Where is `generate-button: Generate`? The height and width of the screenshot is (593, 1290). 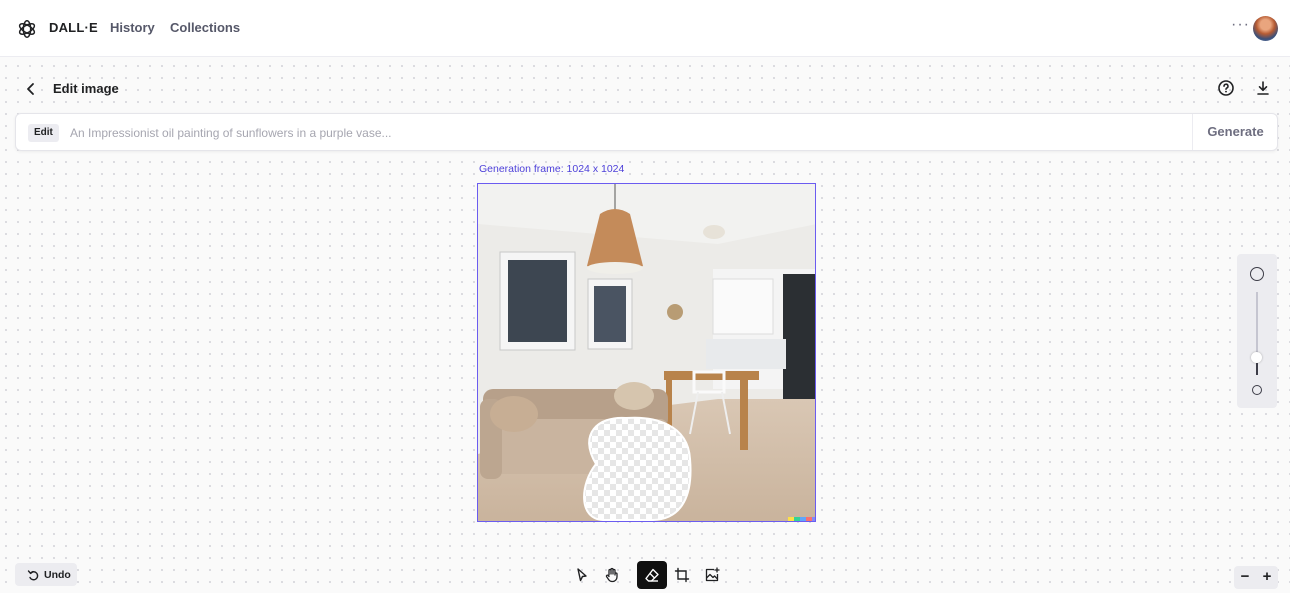 generate-button: Generate is located at coordinates (1235, 132).